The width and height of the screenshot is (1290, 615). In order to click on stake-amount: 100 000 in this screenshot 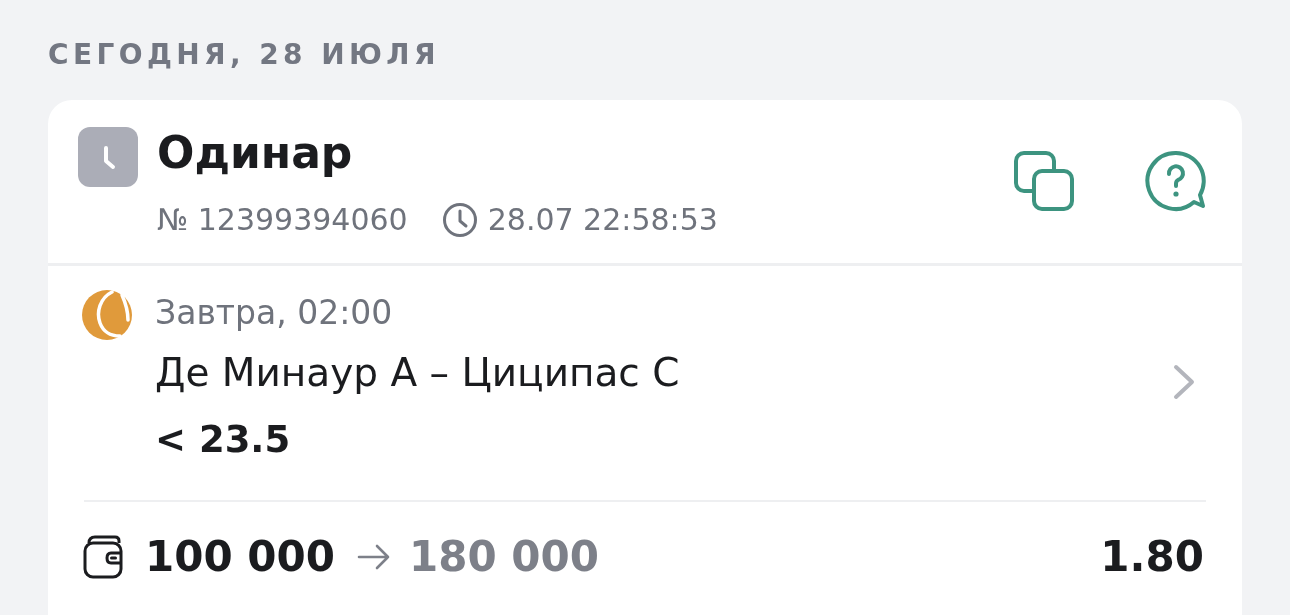, I will do `click(240, 557)`.